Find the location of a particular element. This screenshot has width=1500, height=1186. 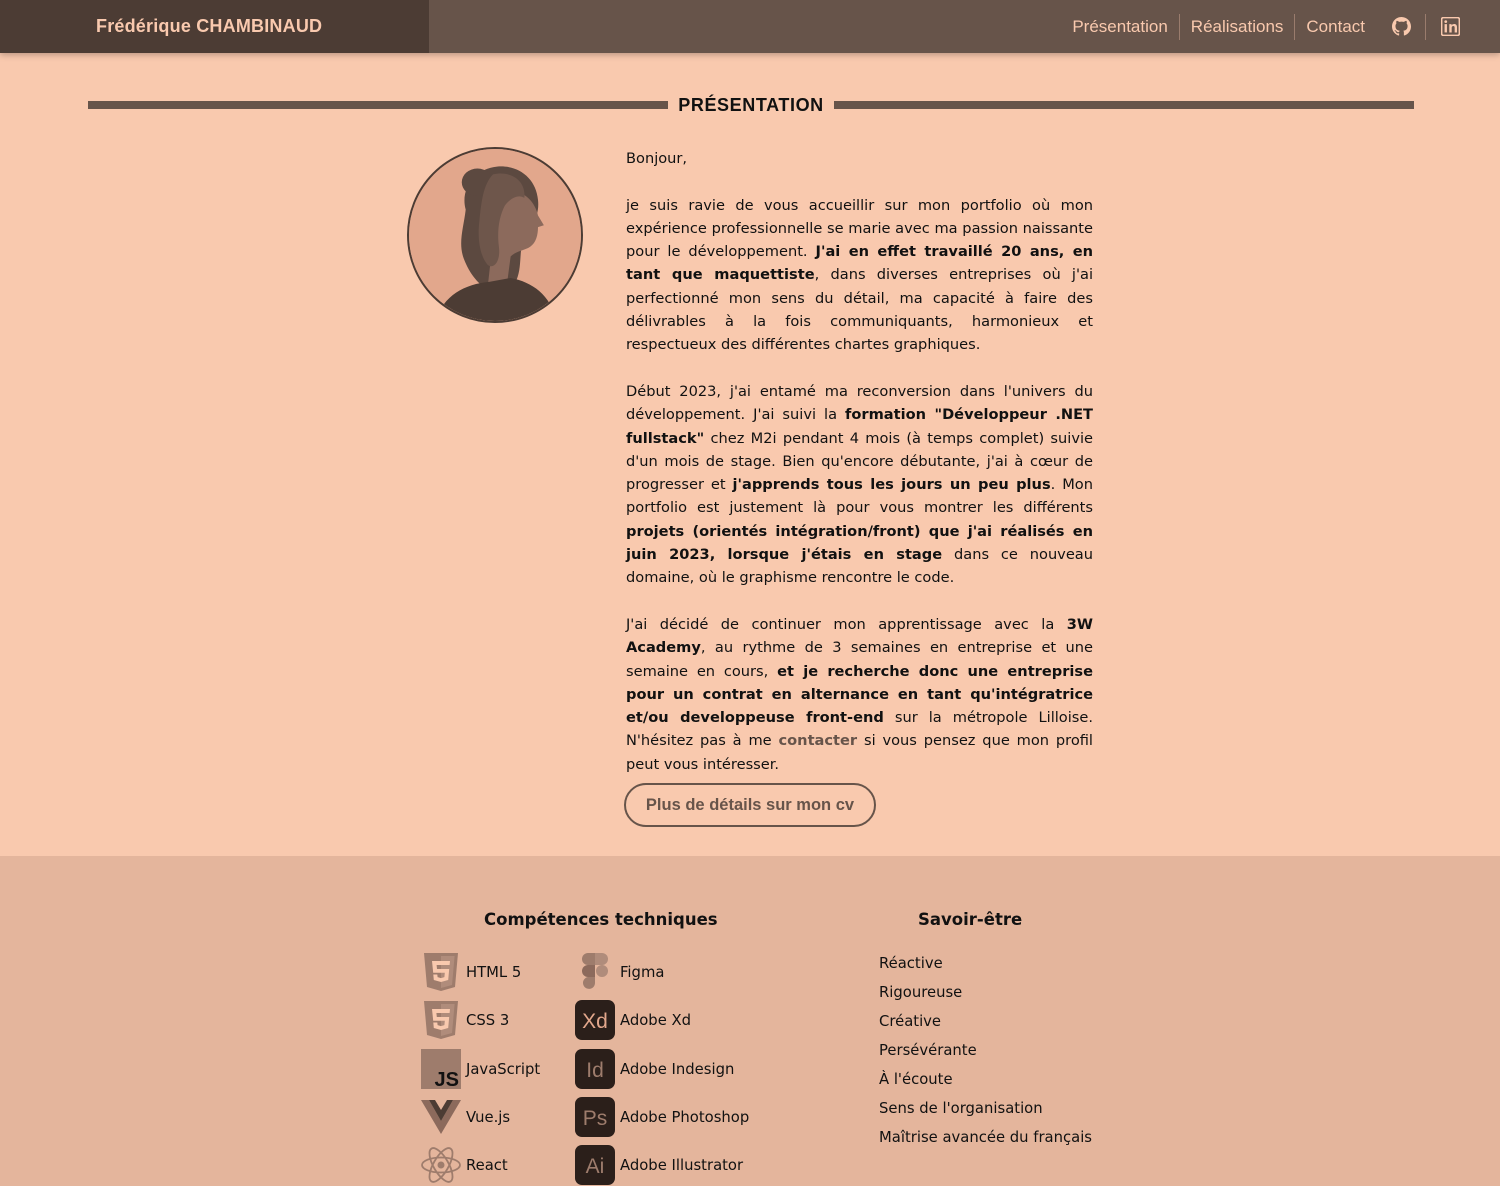

skill-adobe-xd: Xd Adobe Xd is located at coordinates (632, 1020).